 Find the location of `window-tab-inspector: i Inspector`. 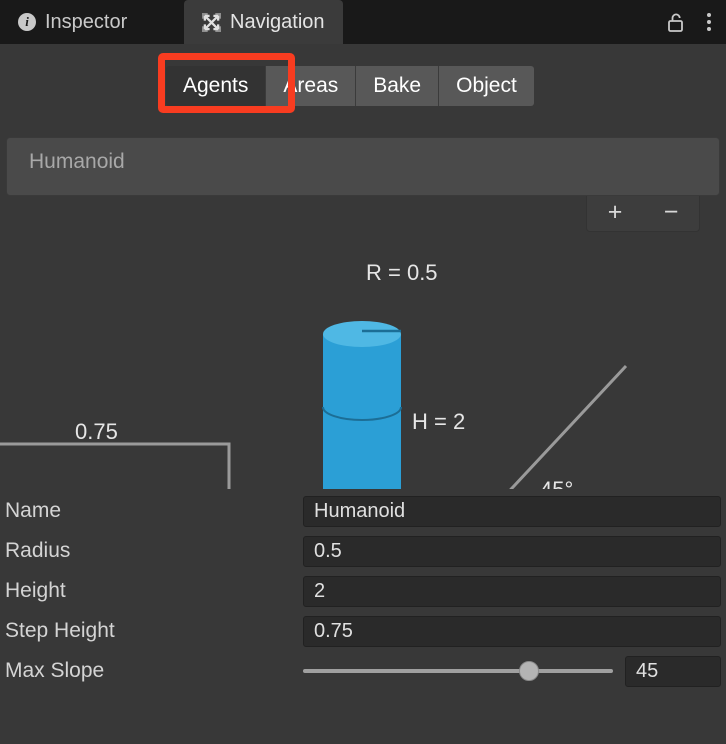

window-tab-inspector: i Inspector is located at coordinates (72, 22).